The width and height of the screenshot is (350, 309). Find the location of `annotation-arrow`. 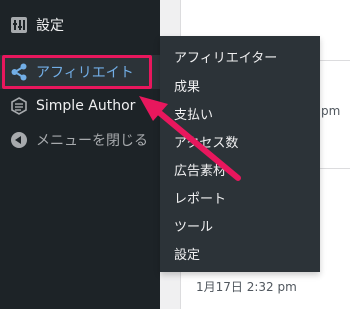

annotation-arrow is located at coordinates (190, 138).